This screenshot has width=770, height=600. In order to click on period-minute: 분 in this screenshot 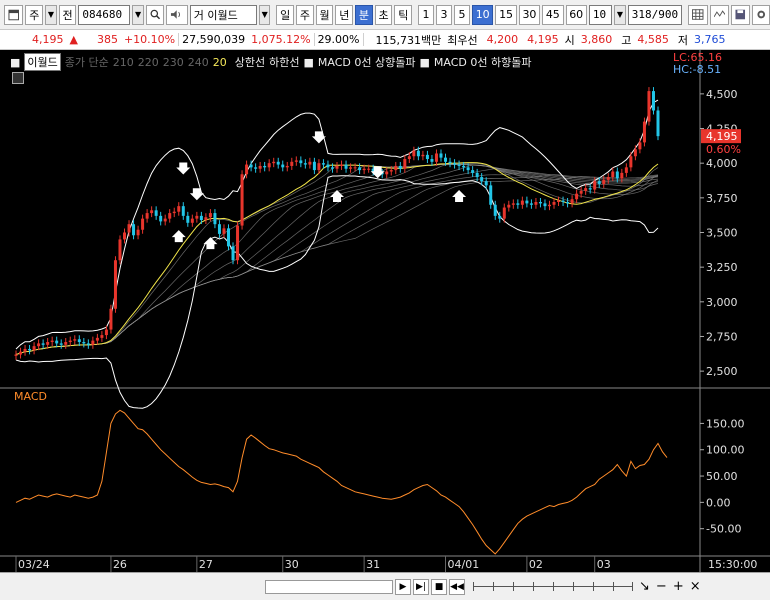, I will do `click(364, 14)`.